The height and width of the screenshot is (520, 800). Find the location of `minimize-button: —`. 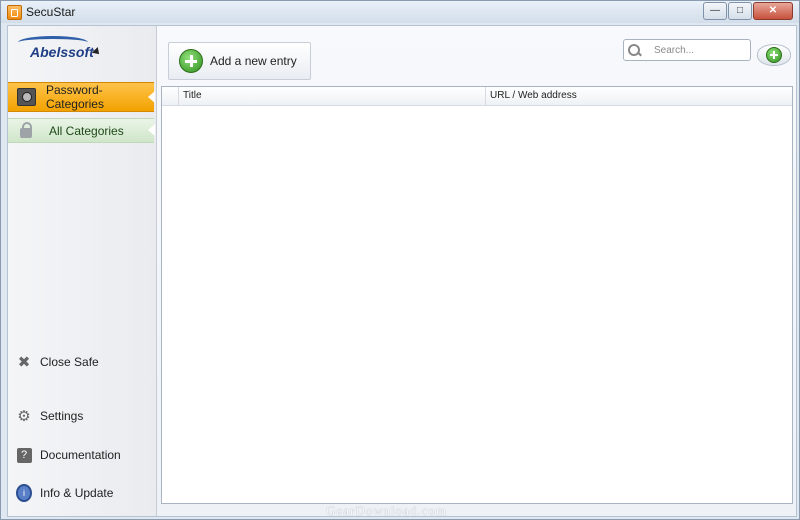

minimize-button: — is located at coordinates (715, 11).